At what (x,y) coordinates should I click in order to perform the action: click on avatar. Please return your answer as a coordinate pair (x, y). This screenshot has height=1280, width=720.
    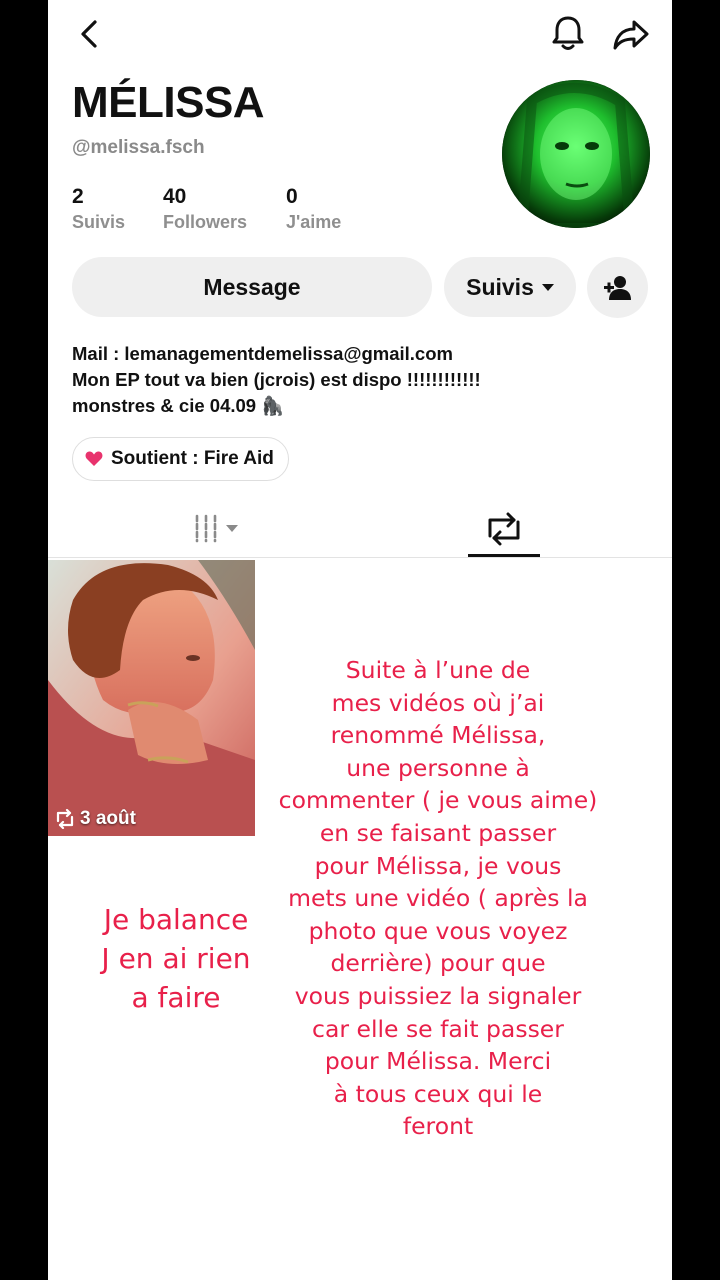
    Looking at the image, I should click on (576, 154).